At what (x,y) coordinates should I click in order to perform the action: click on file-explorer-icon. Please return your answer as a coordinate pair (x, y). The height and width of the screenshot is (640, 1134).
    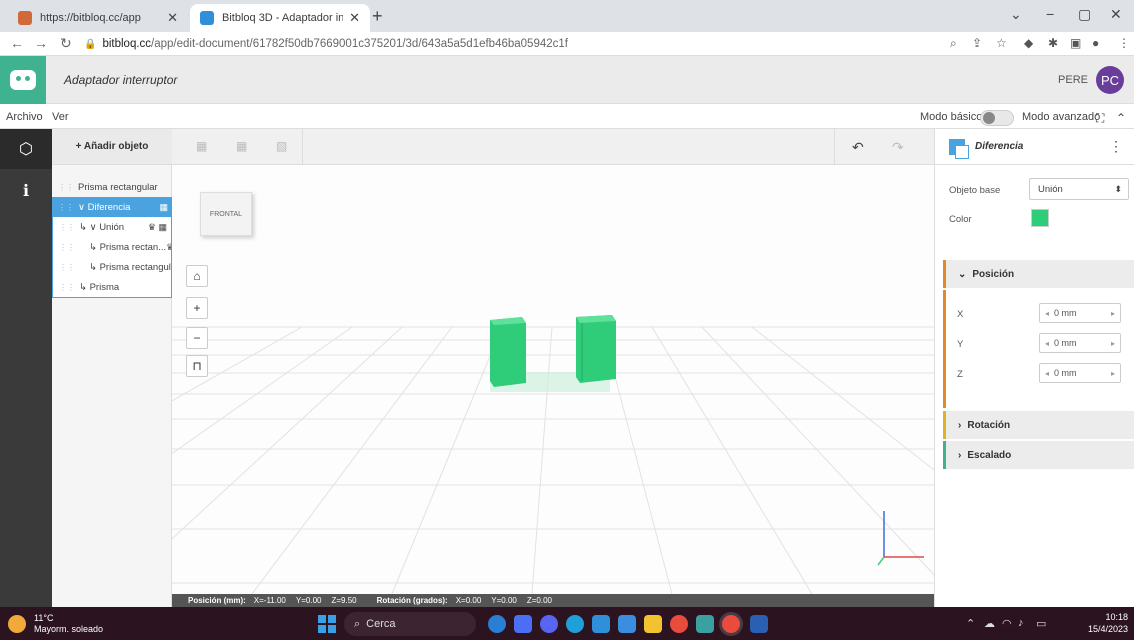
    Looking at the image, I should click on (653, 624).